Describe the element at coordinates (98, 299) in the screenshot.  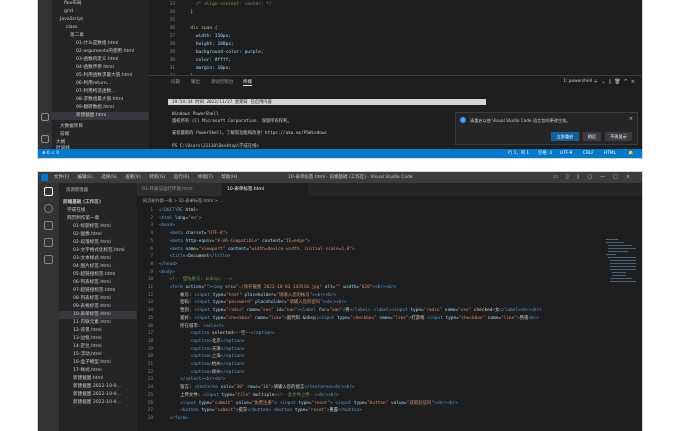
I see `tree-item: 08-列表标签.html` at that location.